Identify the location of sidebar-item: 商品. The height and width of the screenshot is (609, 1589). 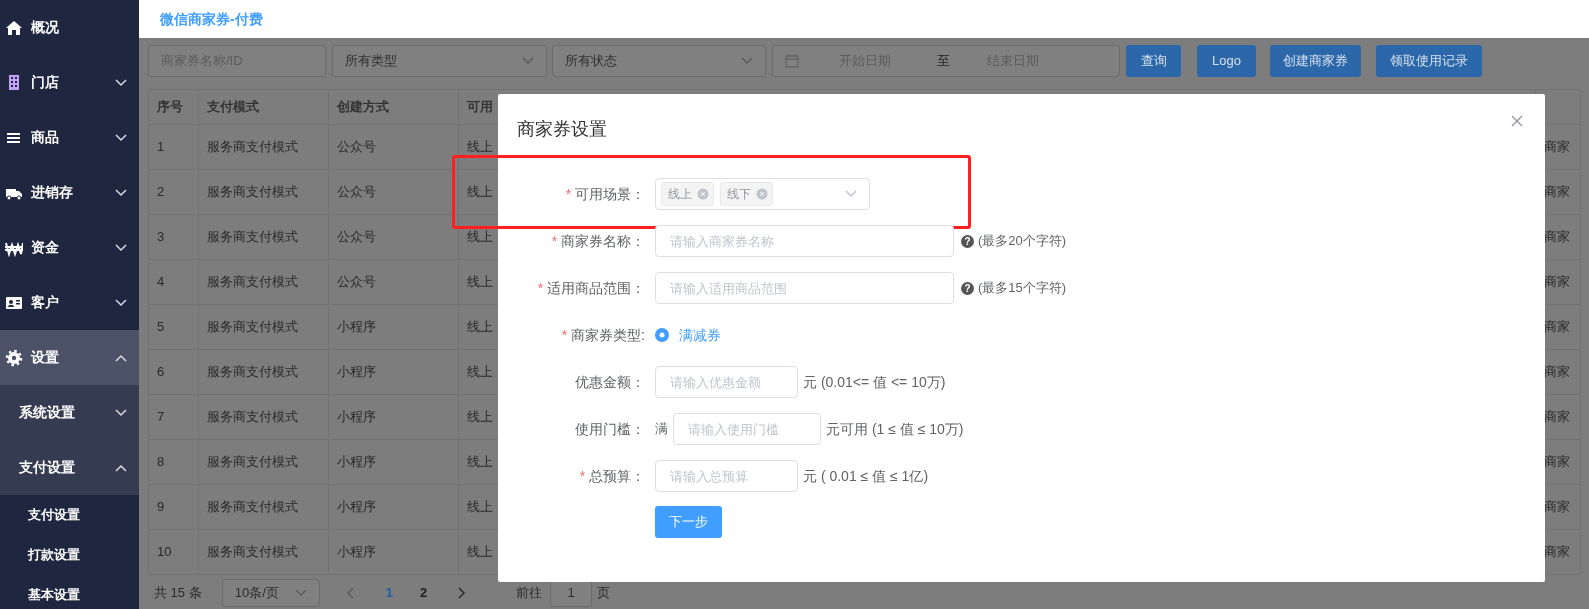
(69, 137).